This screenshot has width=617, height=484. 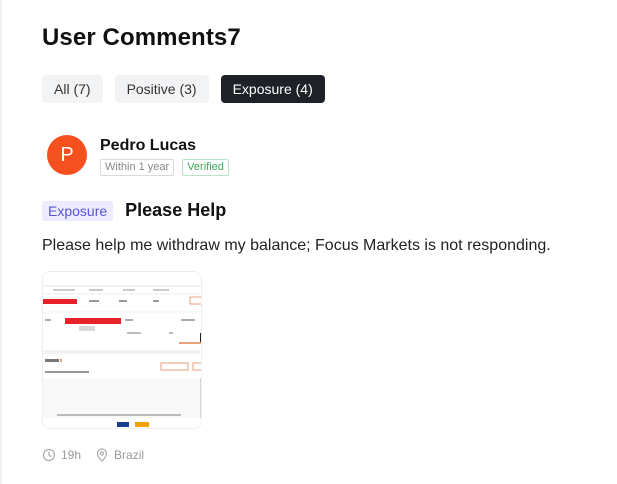 I want to click on comment-time: 19h, so click(x=61, y=455).